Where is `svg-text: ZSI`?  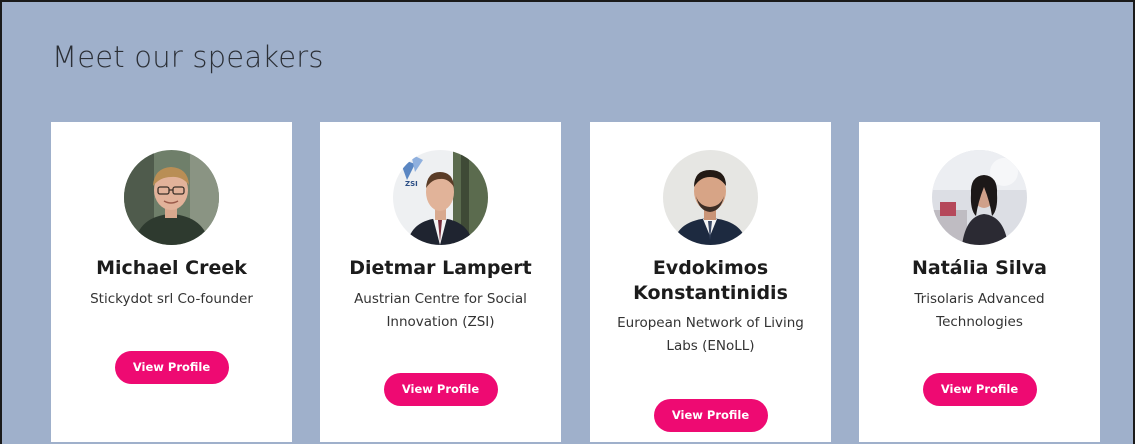 svg-text: ZSI is located at coordinates (411, 184).